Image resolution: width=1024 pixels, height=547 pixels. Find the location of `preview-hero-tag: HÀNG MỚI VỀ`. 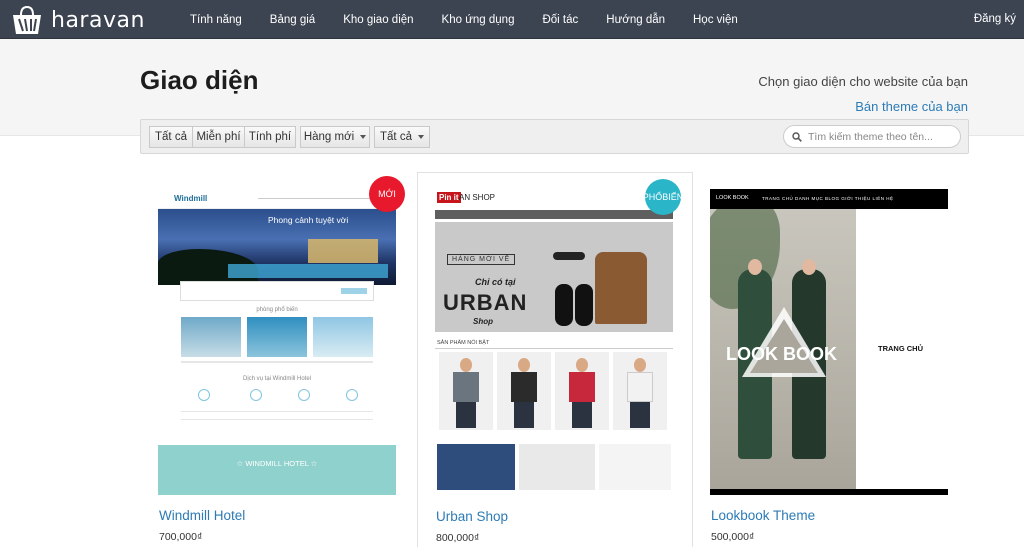

preview-hero-tag: HÀNG MỚI VỀ is located at coordinates (481, 259).